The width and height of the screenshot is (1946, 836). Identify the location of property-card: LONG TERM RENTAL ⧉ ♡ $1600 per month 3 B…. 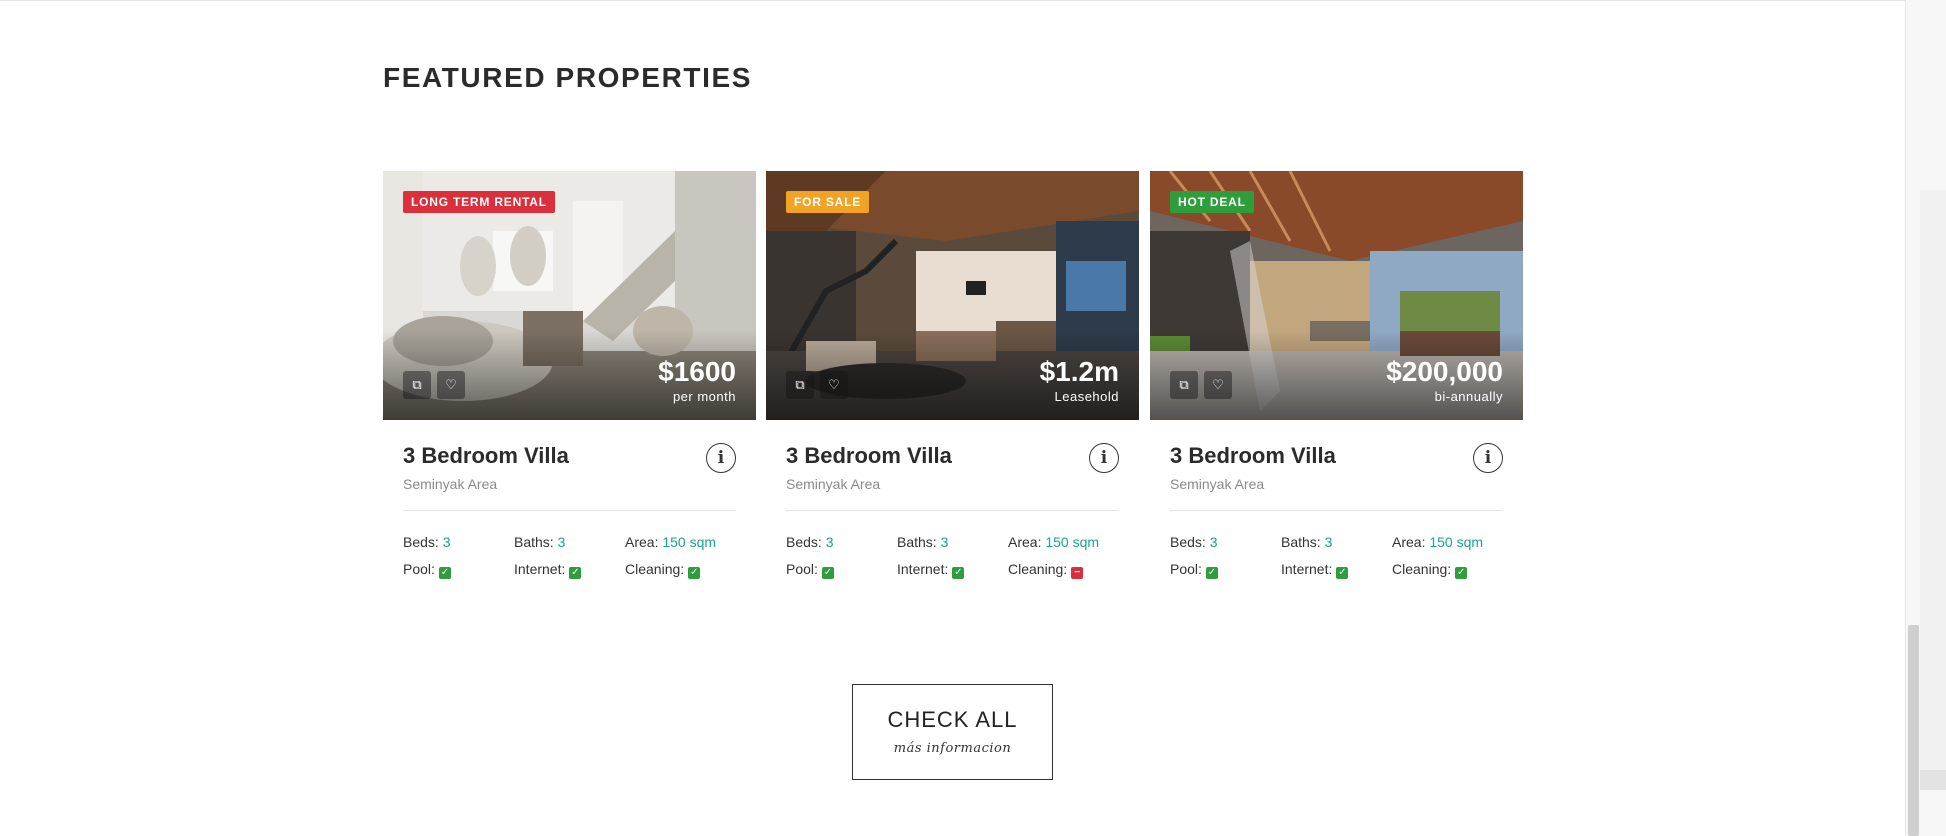
(569, 376).